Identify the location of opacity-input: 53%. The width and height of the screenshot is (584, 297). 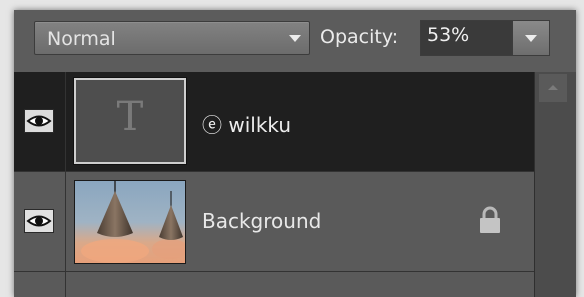
(466, 38).